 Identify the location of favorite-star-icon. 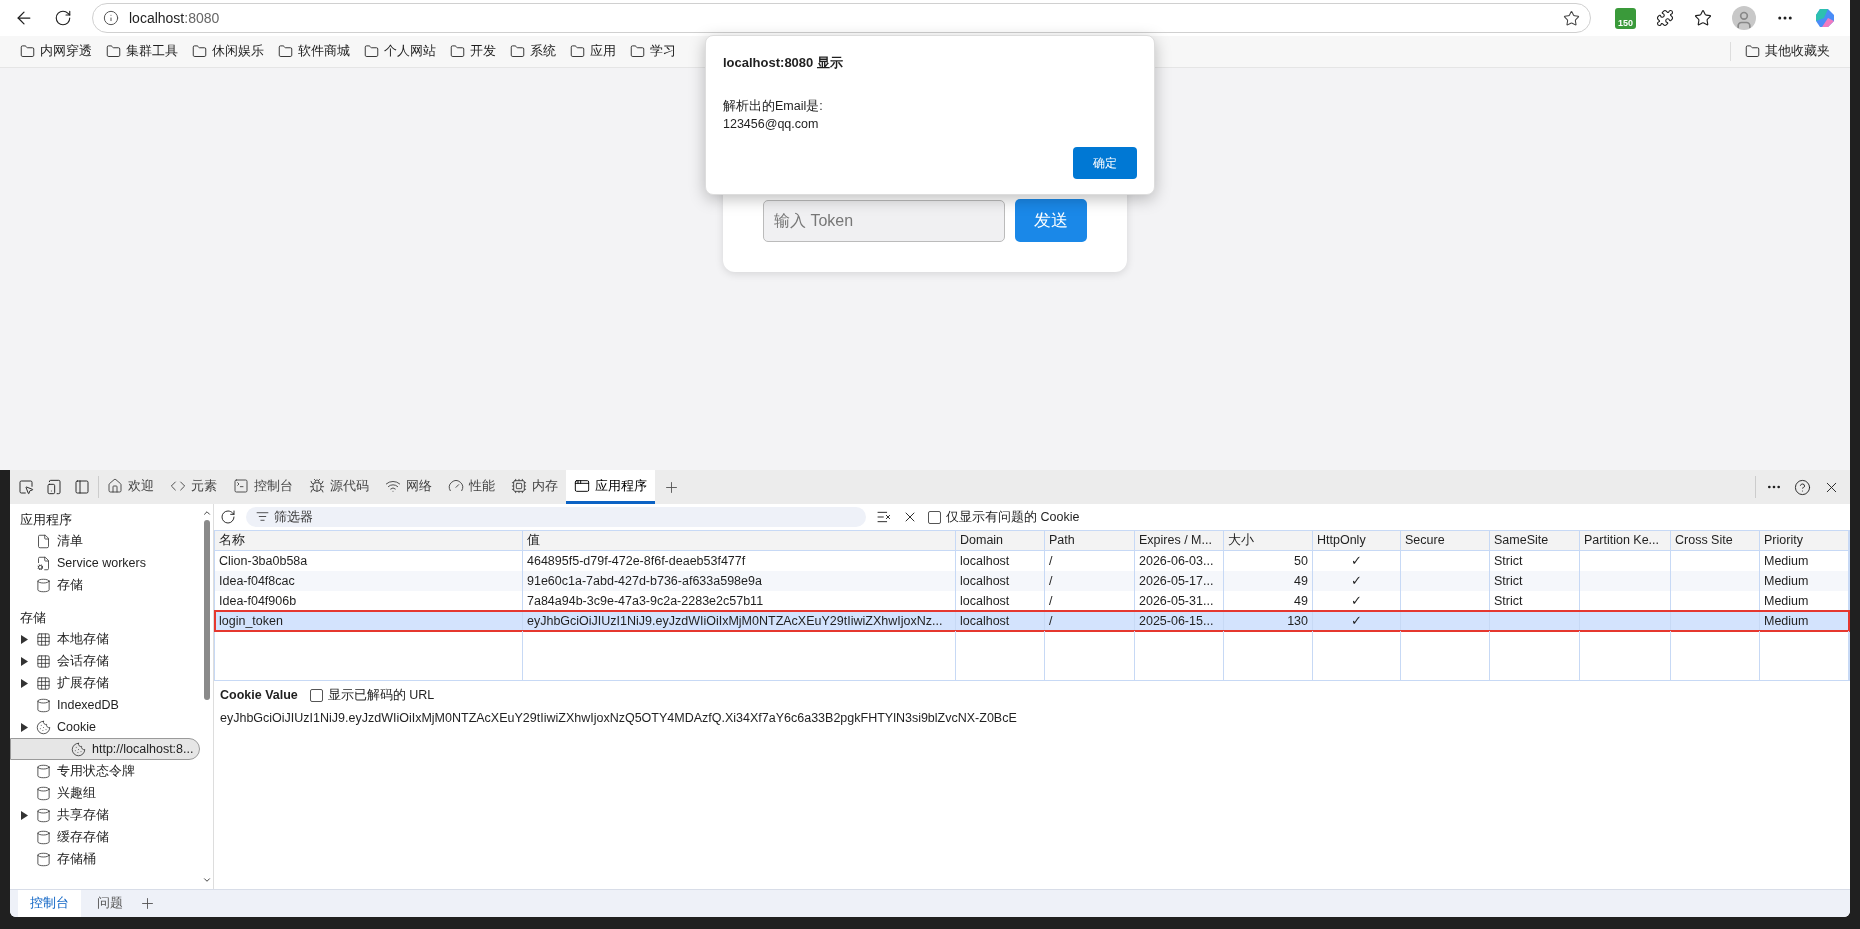
(1571, 18).